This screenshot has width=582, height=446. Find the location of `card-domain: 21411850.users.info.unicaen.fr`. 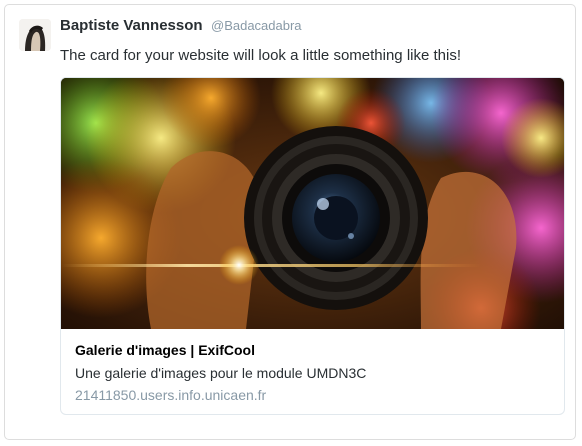

card-domain: 21411850.users.info.unicaen.fr is located at coordinates (314, 395).